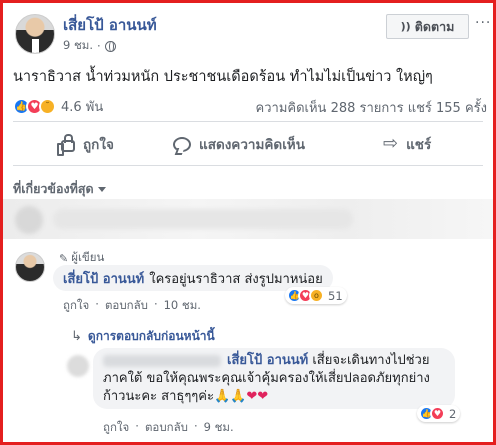 This screenshot has width=496, height=445. I want to click on blurred-name, so click(162, 360).